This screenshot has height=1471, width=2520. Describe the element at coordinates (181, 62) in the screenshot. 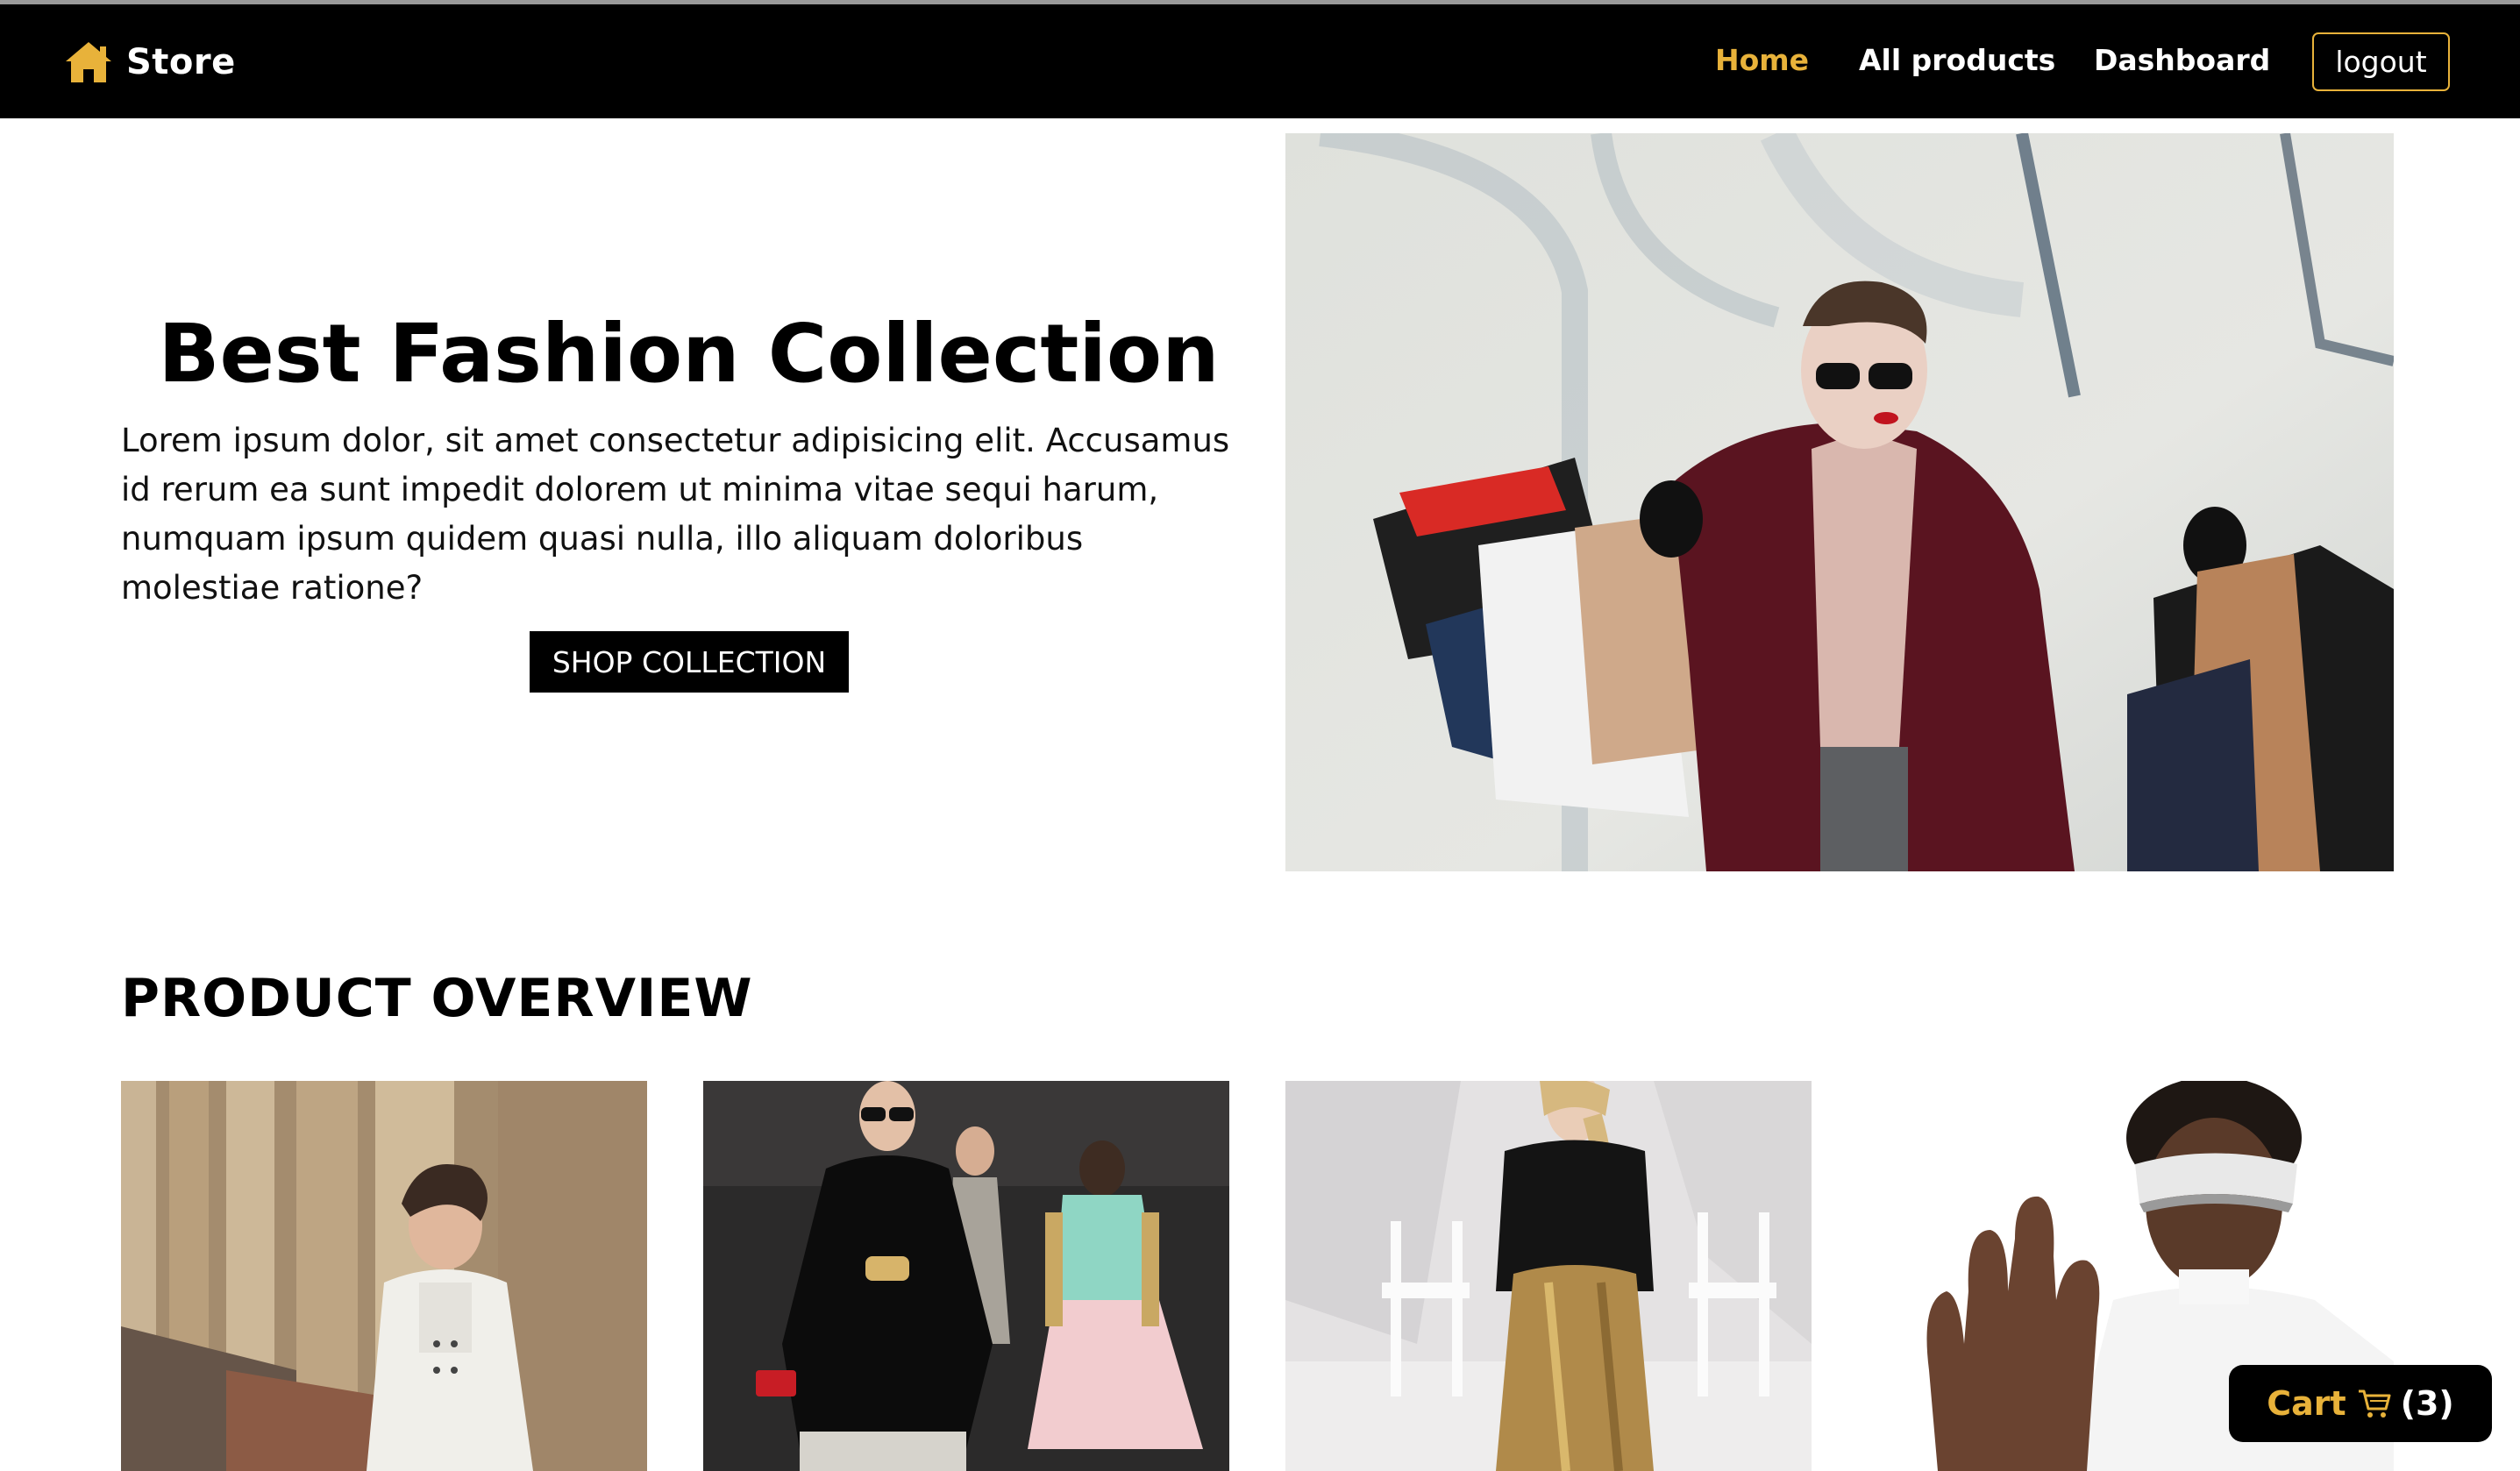

I see `brand-name: Store` at that location.